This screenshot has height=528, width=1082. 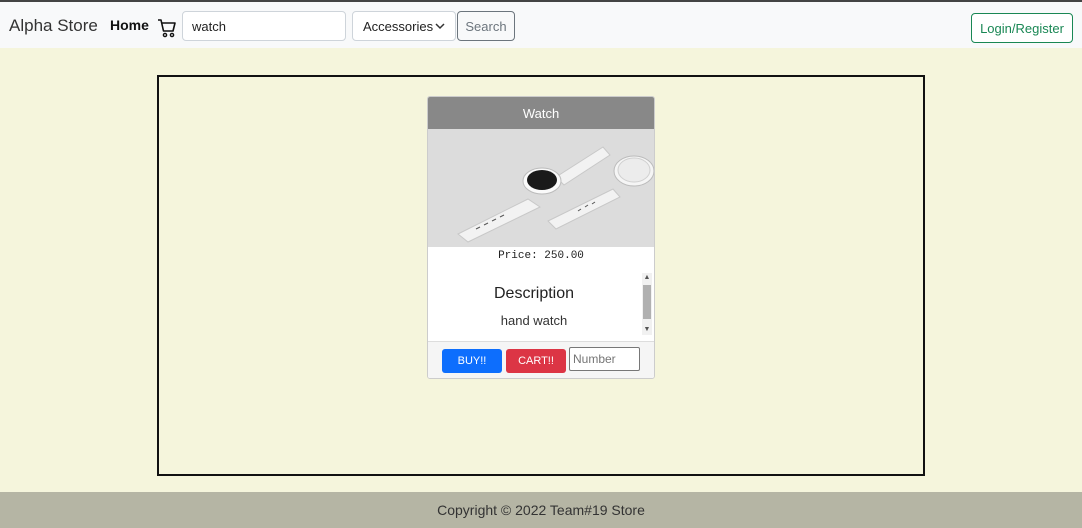 I want to click on page-footer: Copyright © 2022 Team#19 Store, so click(x=541, y=510).